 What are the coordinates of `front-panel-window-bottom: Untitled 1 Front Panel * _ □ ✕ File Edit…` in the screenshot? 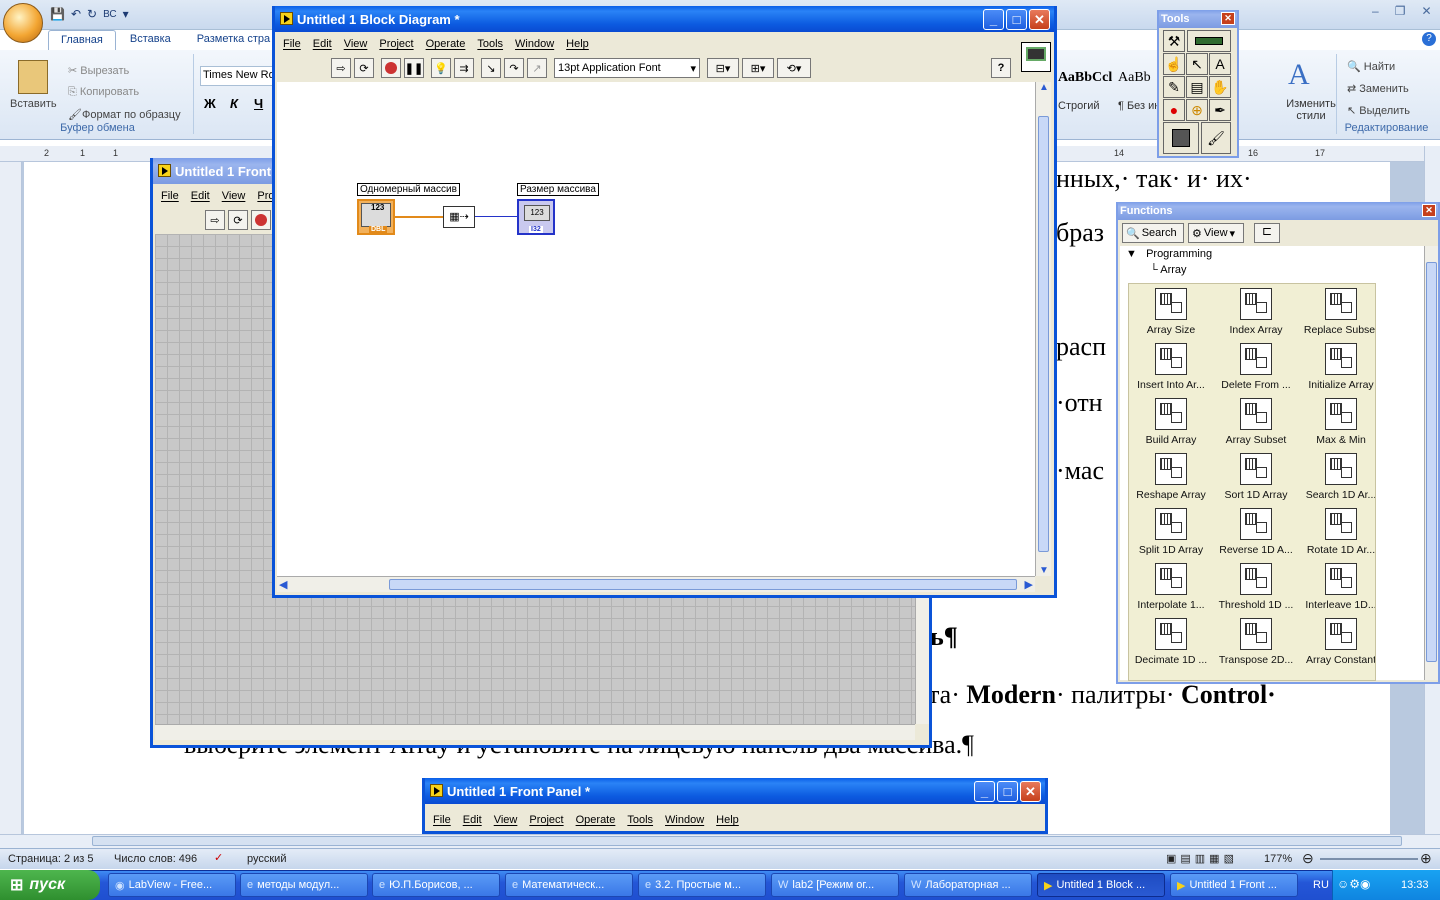 It's located at (735, 806).